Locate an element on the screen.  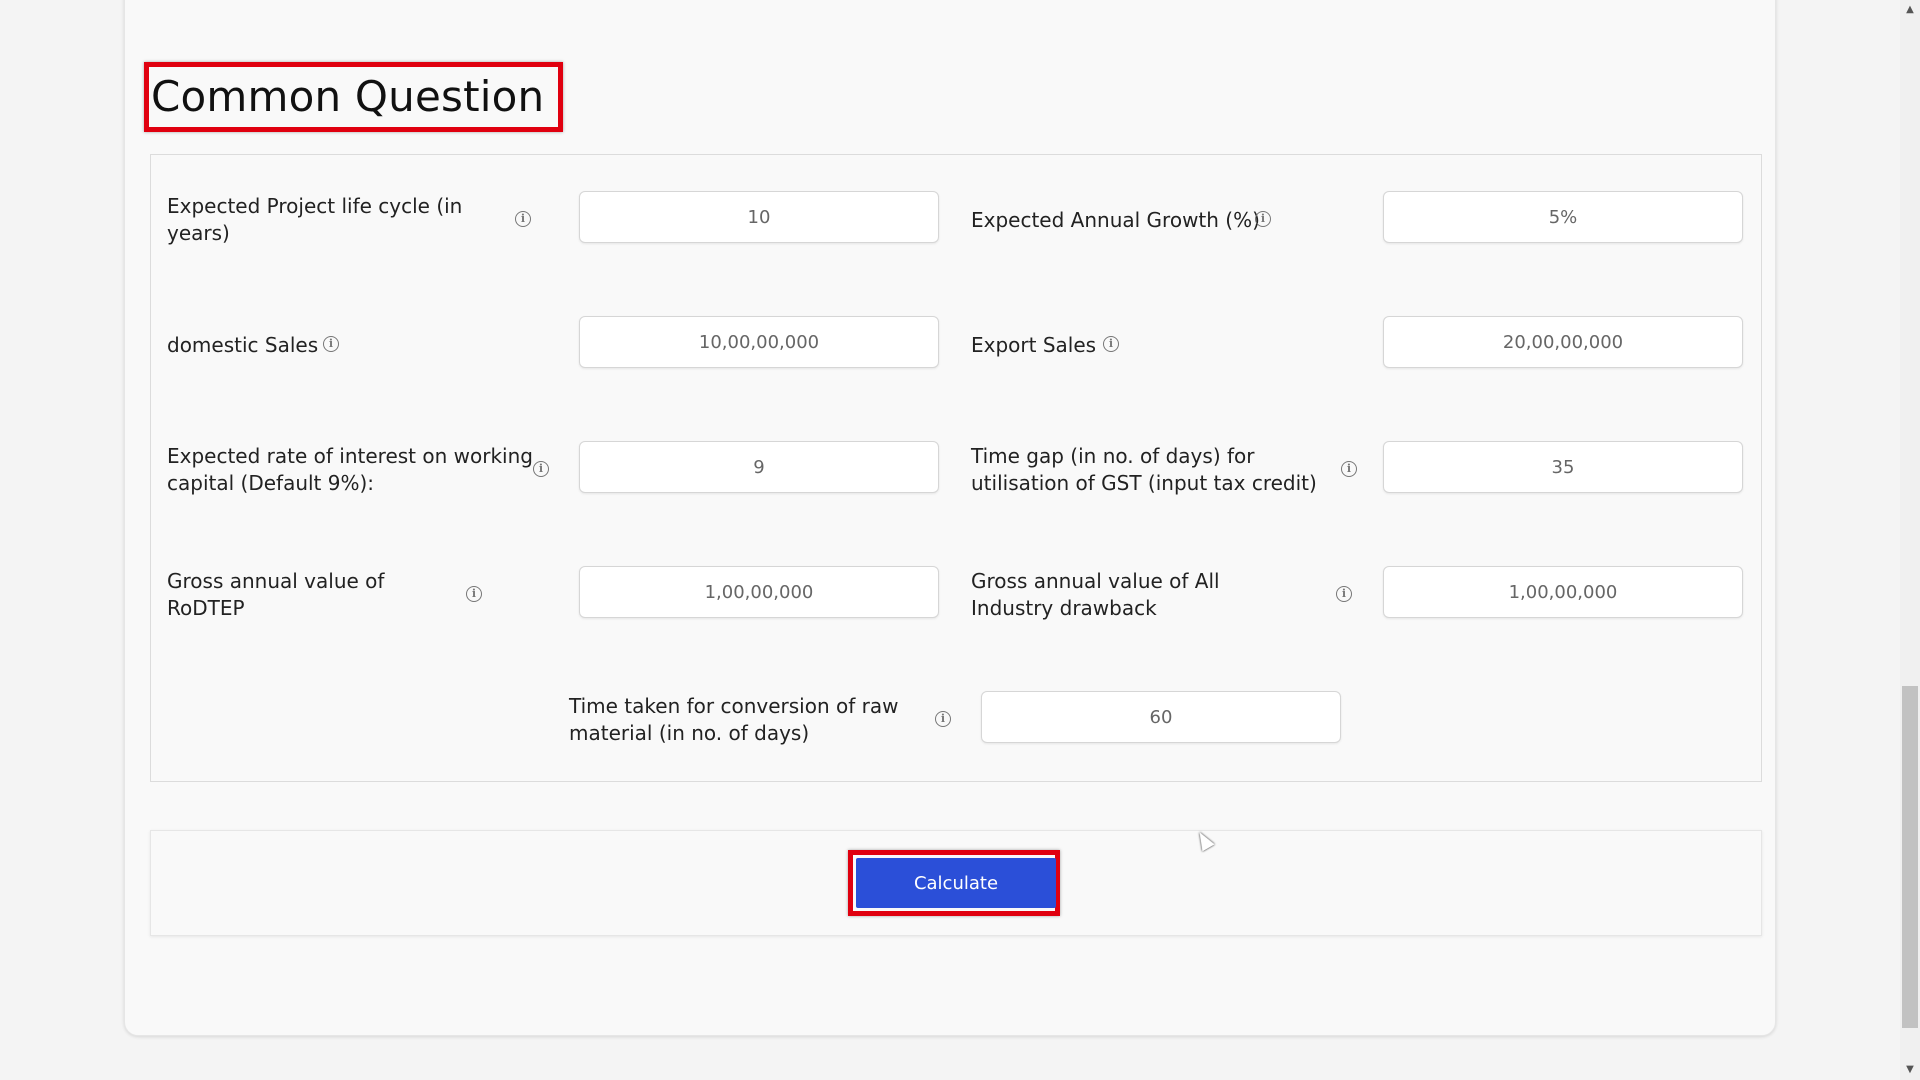
question-label-rodtep: Gross annual value of RoDTEP is located at coordinates (276, 594).